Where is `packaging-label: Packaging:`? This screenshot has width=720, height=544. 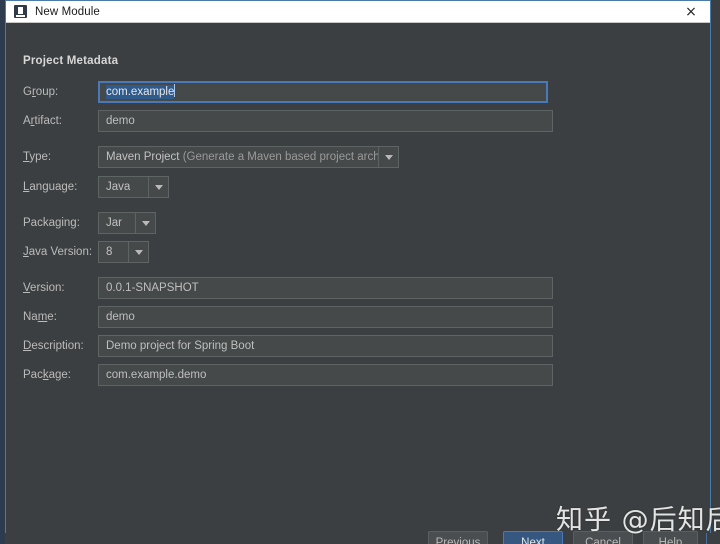 packaging-label: Packaging: is located at coordinates (51, 223).